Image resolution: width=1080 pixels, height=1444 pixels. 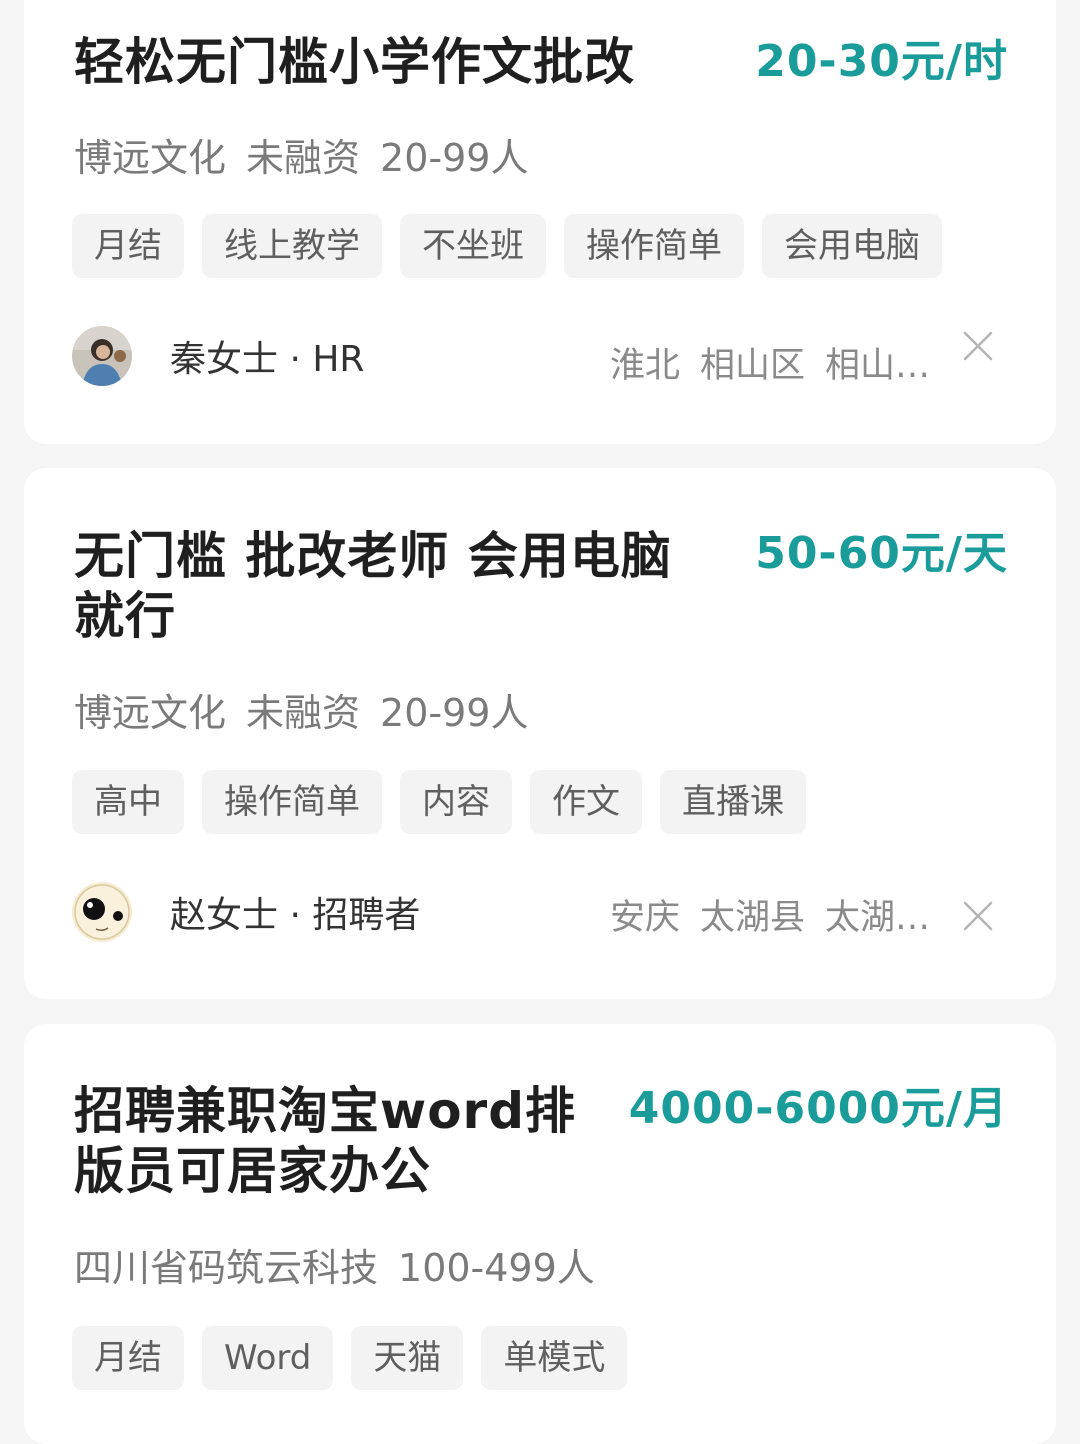 I want to click on tag-list: 高中 操作简单 内容 作文 直播课, so click(x=439, y=802).